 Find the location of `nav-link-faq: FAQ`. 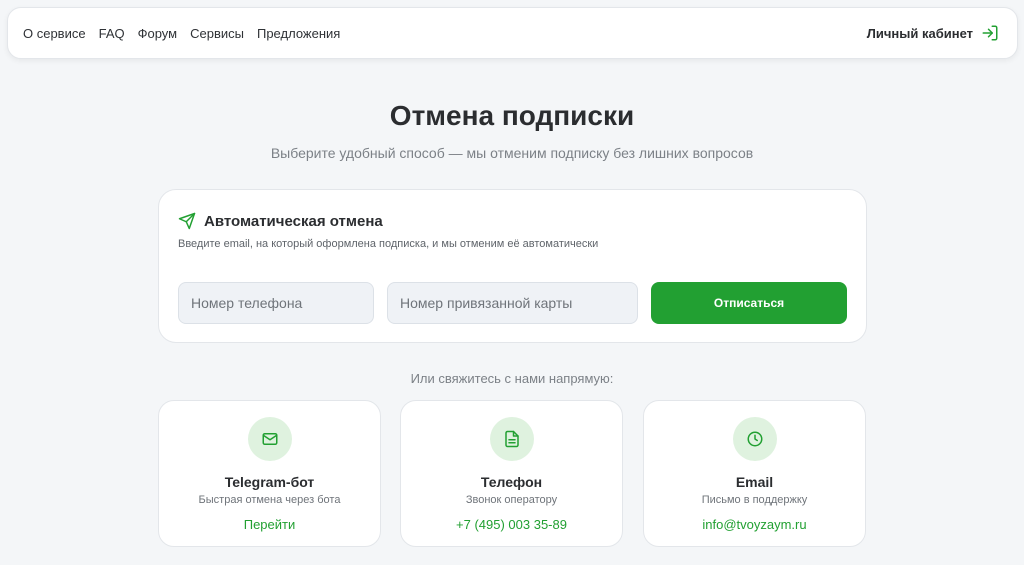

nav-link-faq: FAQ is located at coordinates (112, 33).